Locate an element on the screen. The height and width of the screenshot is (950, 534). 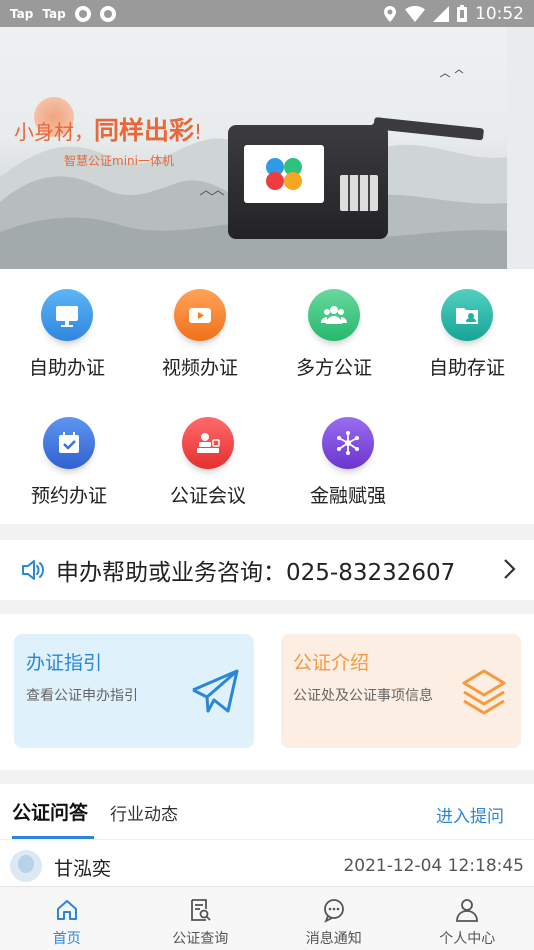
status-system: 10:52 is located at coordinates (453, 14).